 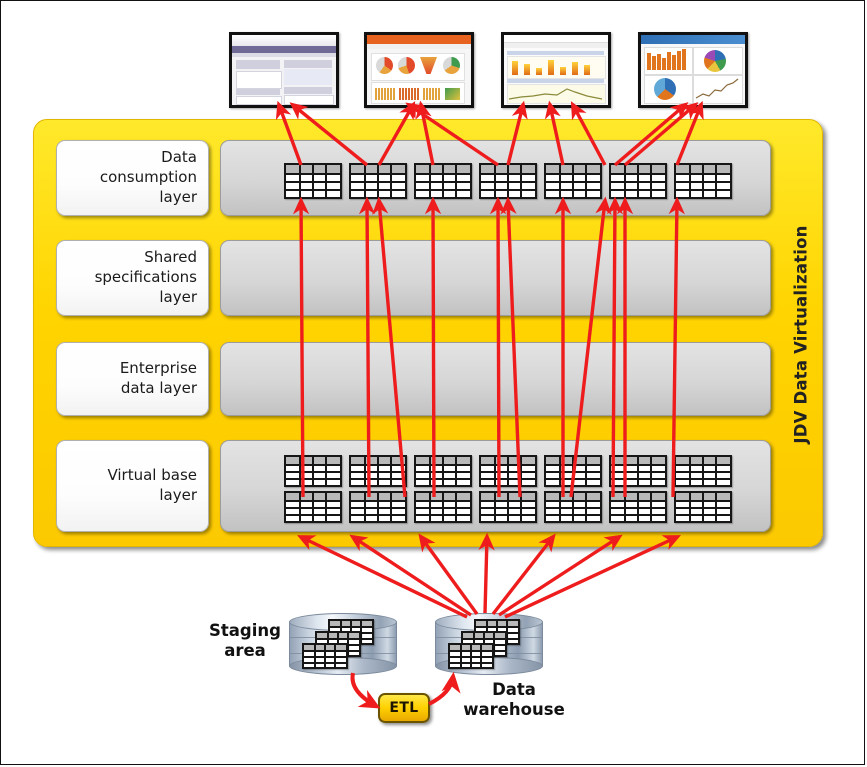 I want to click on staging-area-label-text: Staging area, so click(x=245, y=640).